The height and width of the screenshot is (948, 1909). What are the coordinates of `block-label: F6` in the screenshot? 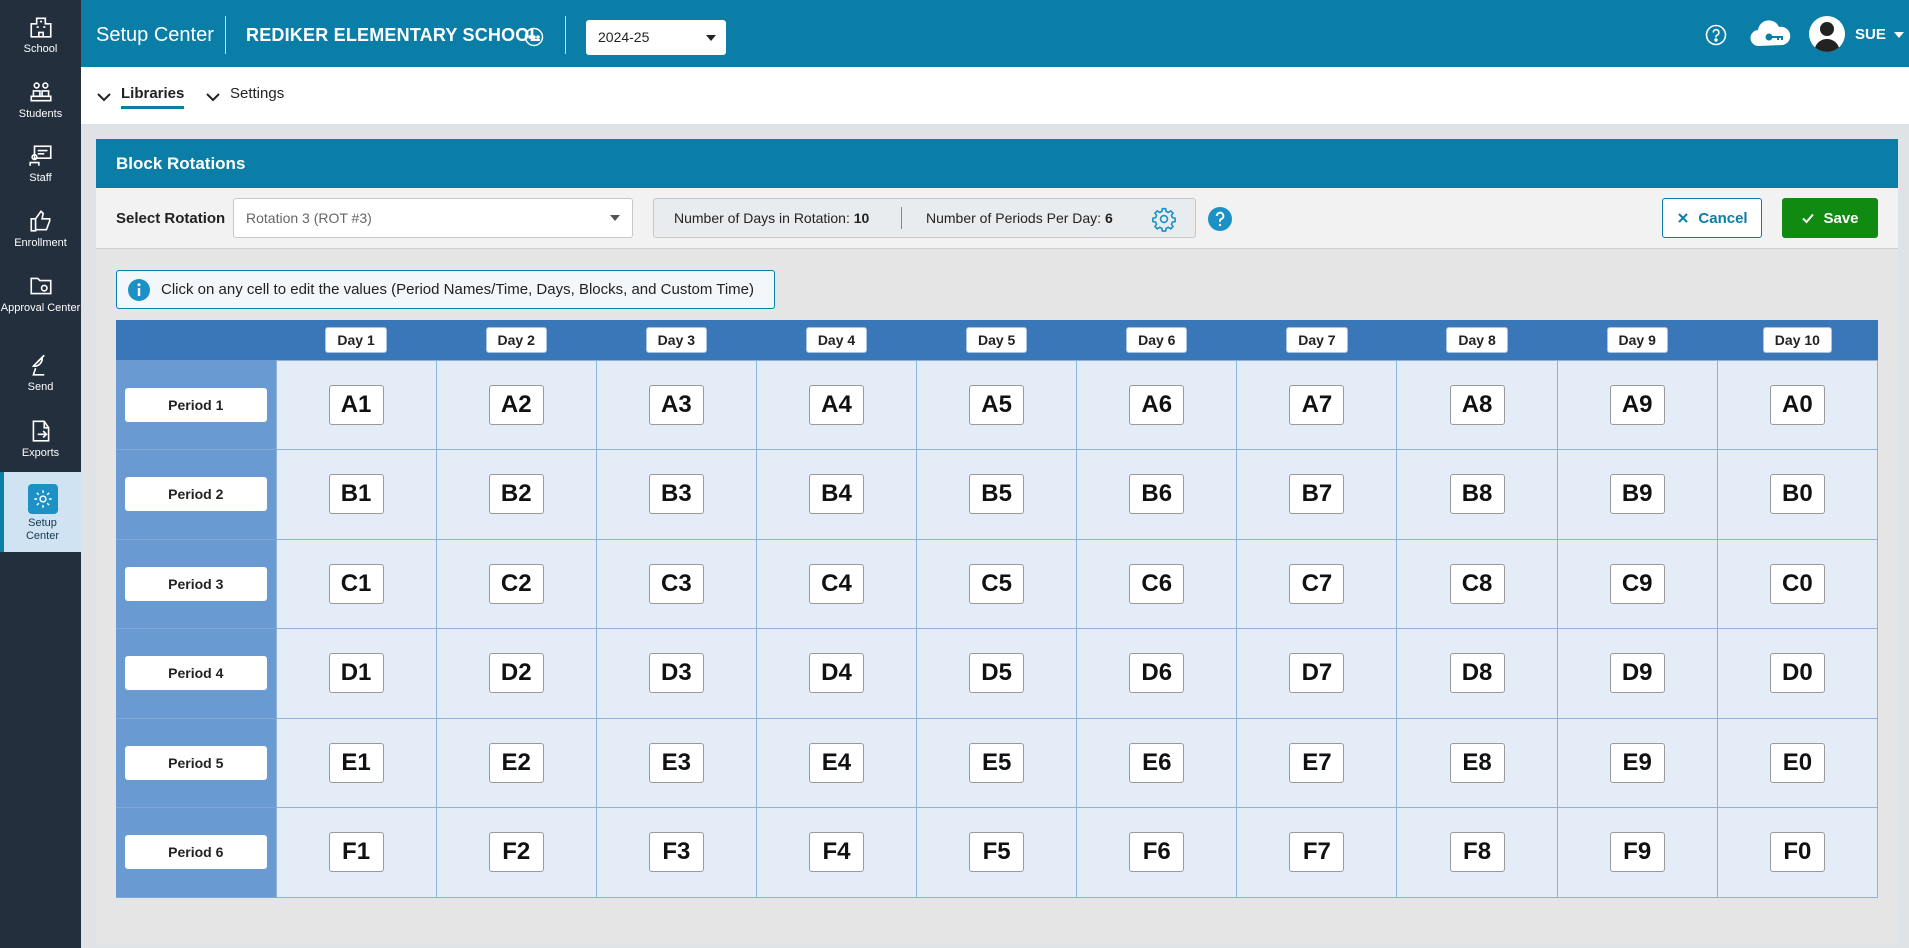 It's located at (1157, 852).